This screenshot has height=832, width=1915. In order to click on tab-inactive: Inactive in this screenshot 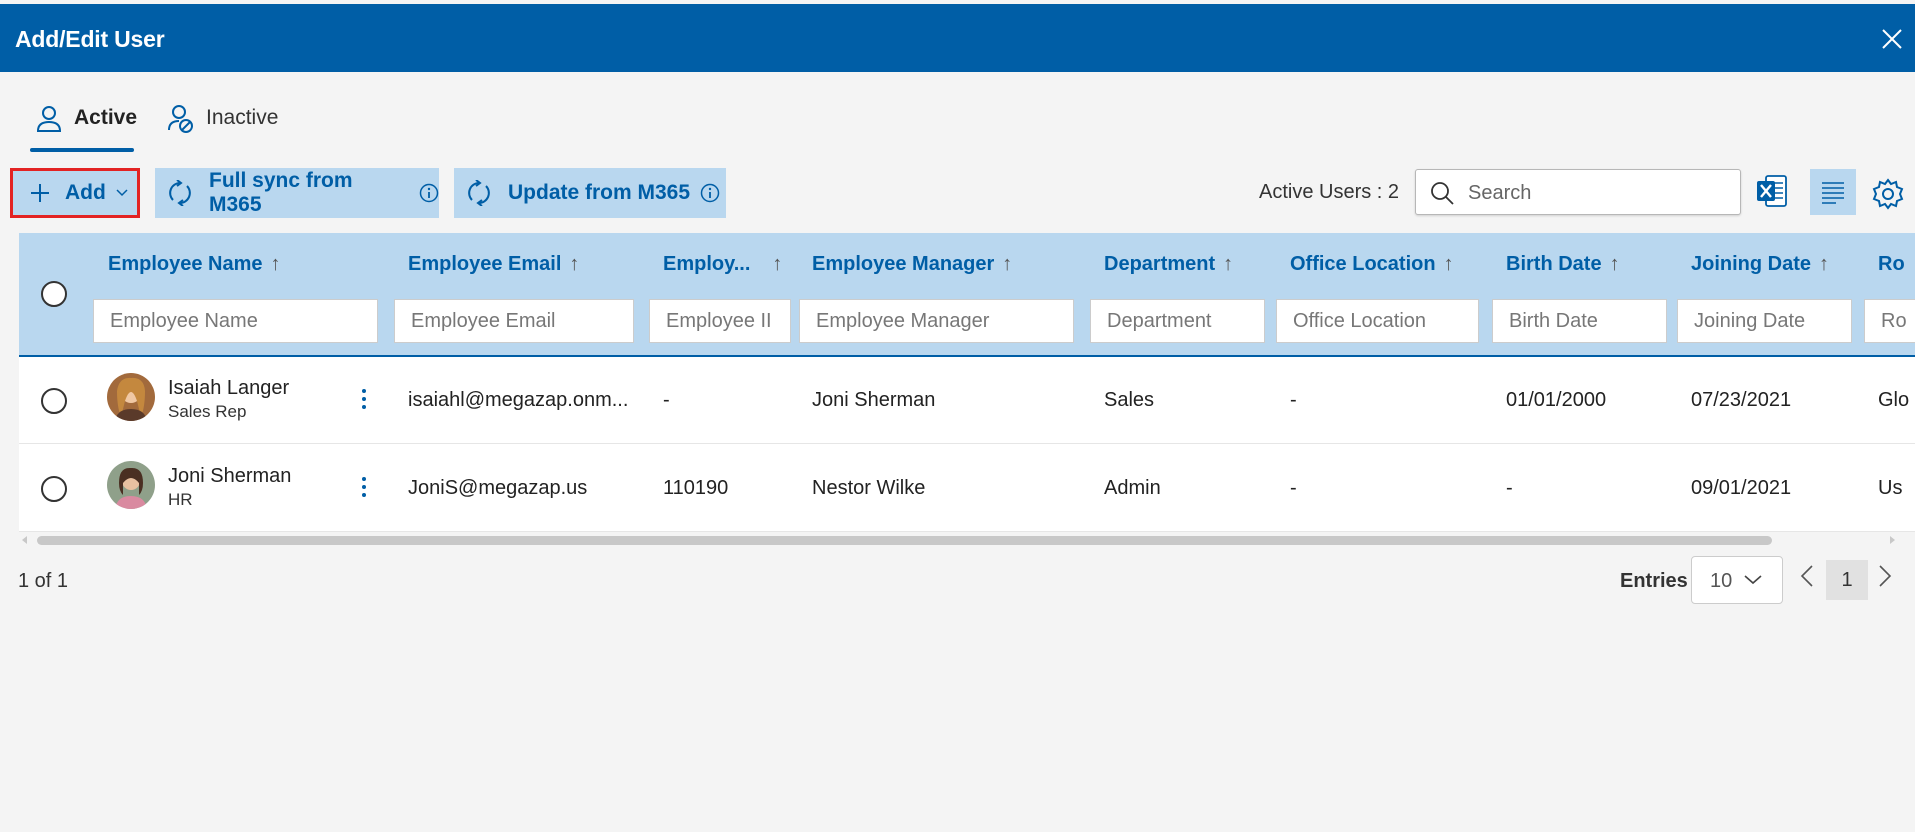, I will do `click(223, 128)`.